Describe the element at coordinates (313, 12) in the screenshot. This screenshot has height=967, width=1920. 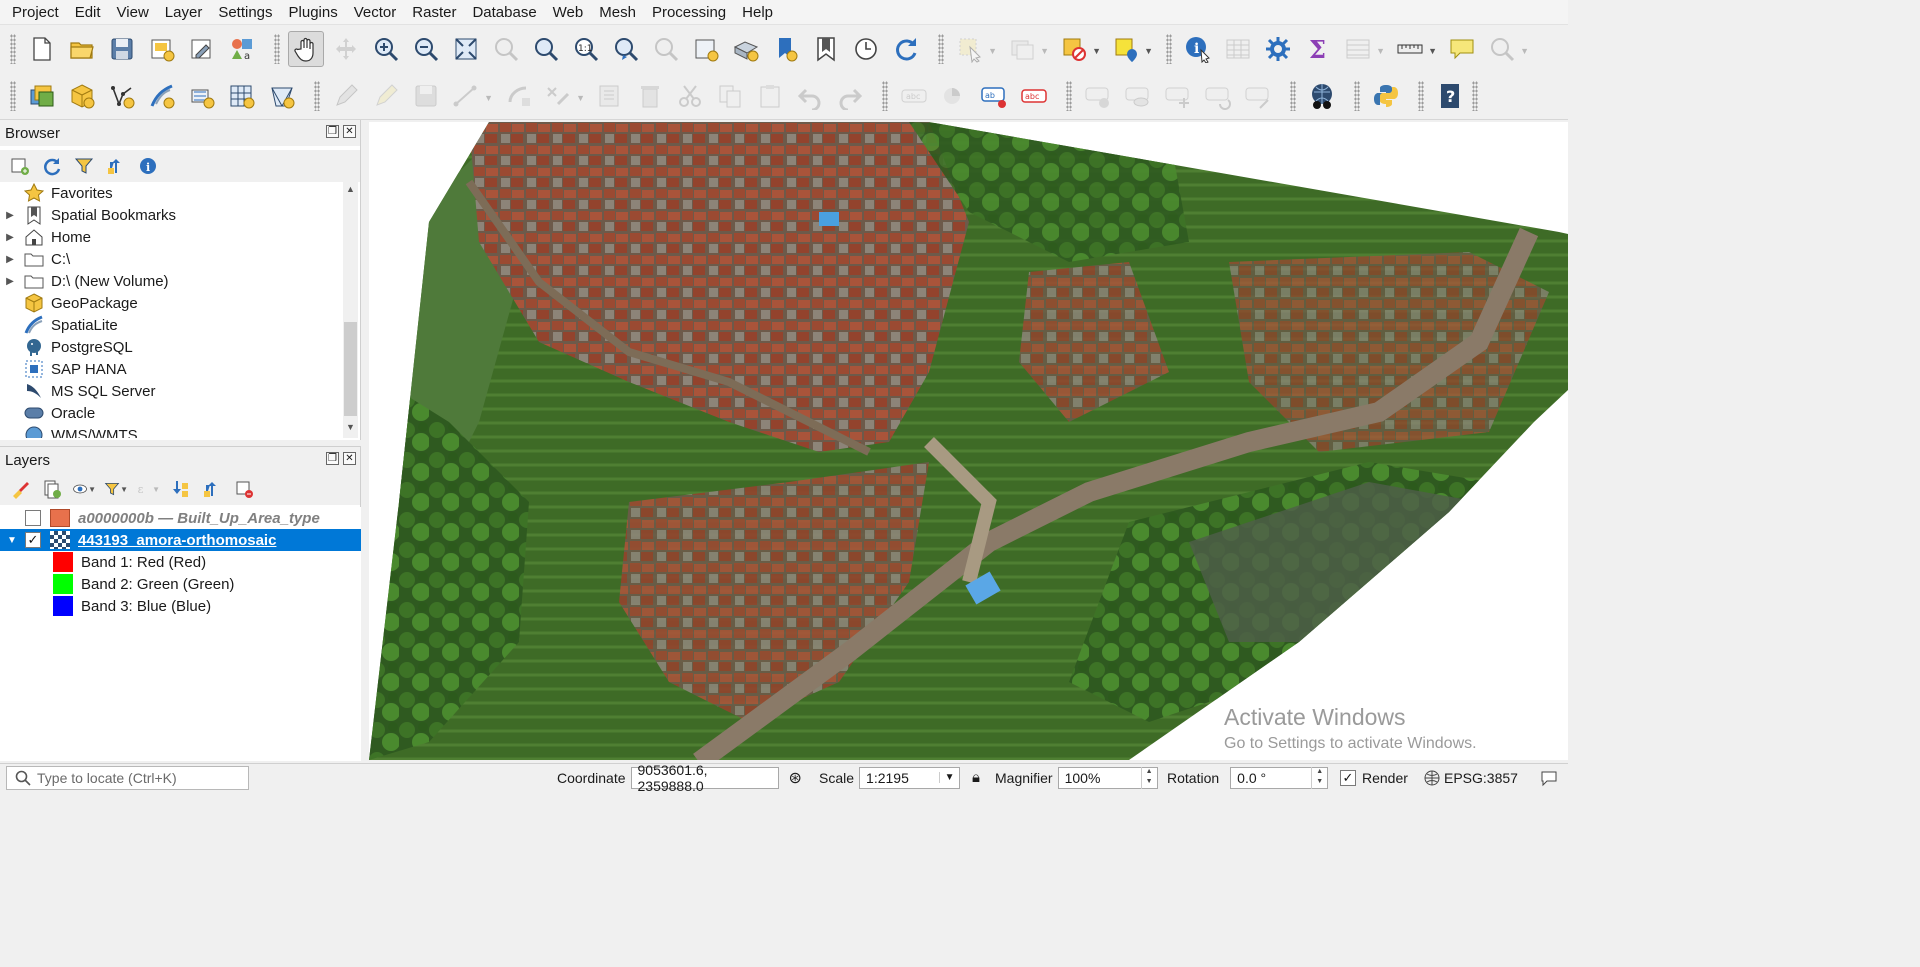
I see `menu-plugins: Plugins` at that location.